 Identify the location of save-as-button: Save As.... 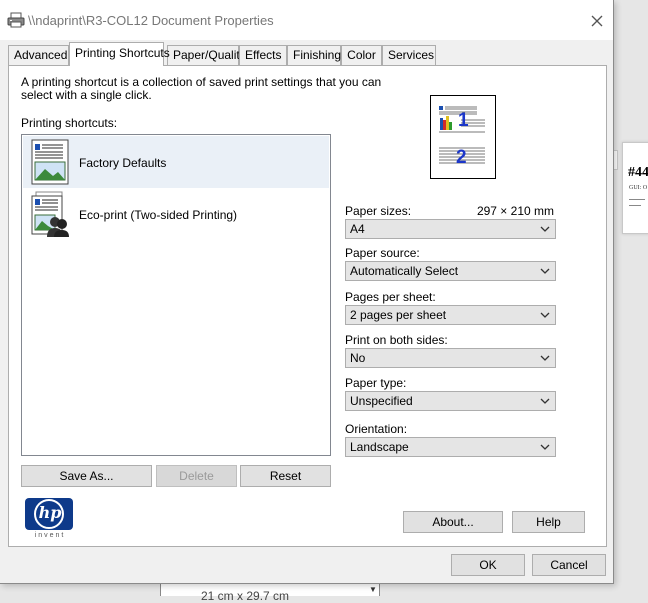
(86, 476).